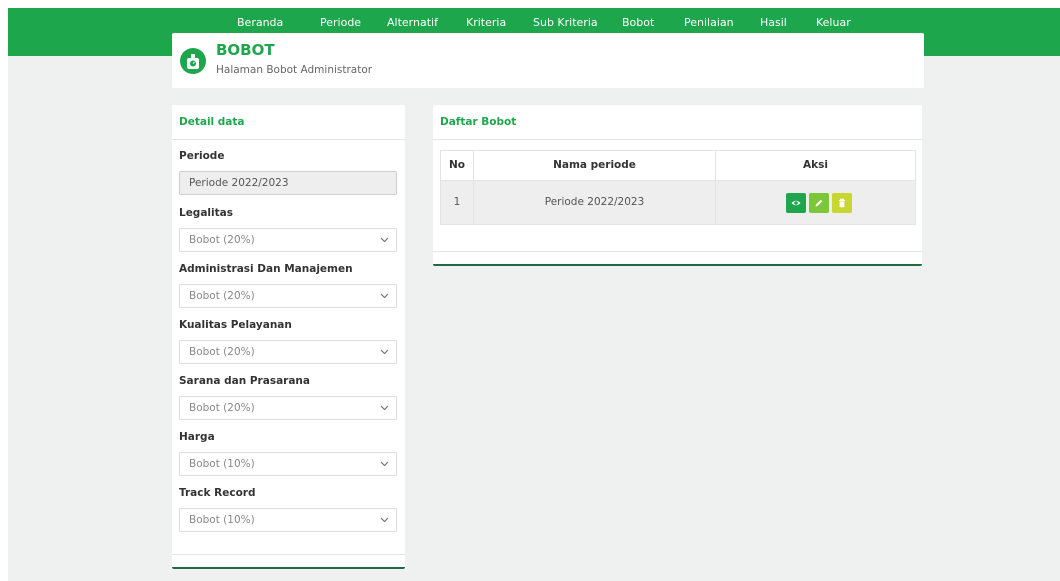 This screenshot has height=581, width=1060. I want to click on bobot-table: No Nama periode Aksi 1 Periode 2022/2023, so click(678, 188).